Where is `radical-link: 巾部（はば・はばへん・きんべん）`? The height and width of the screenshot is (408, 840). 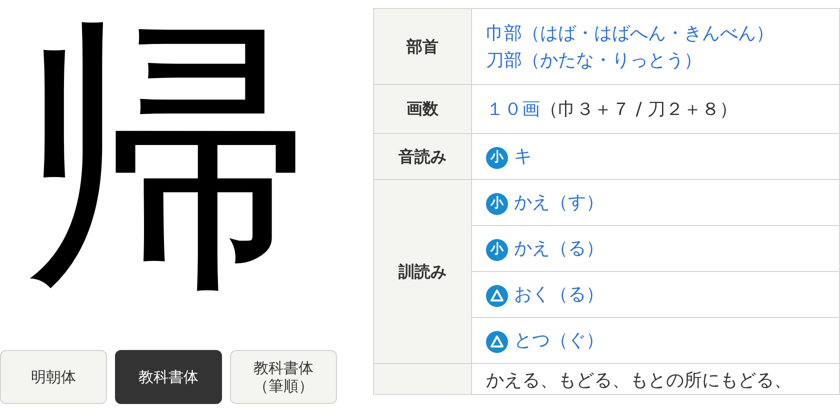 radical-link: 巾部（はば・はばへん・きんべん） is located at coordinates (630, 33).